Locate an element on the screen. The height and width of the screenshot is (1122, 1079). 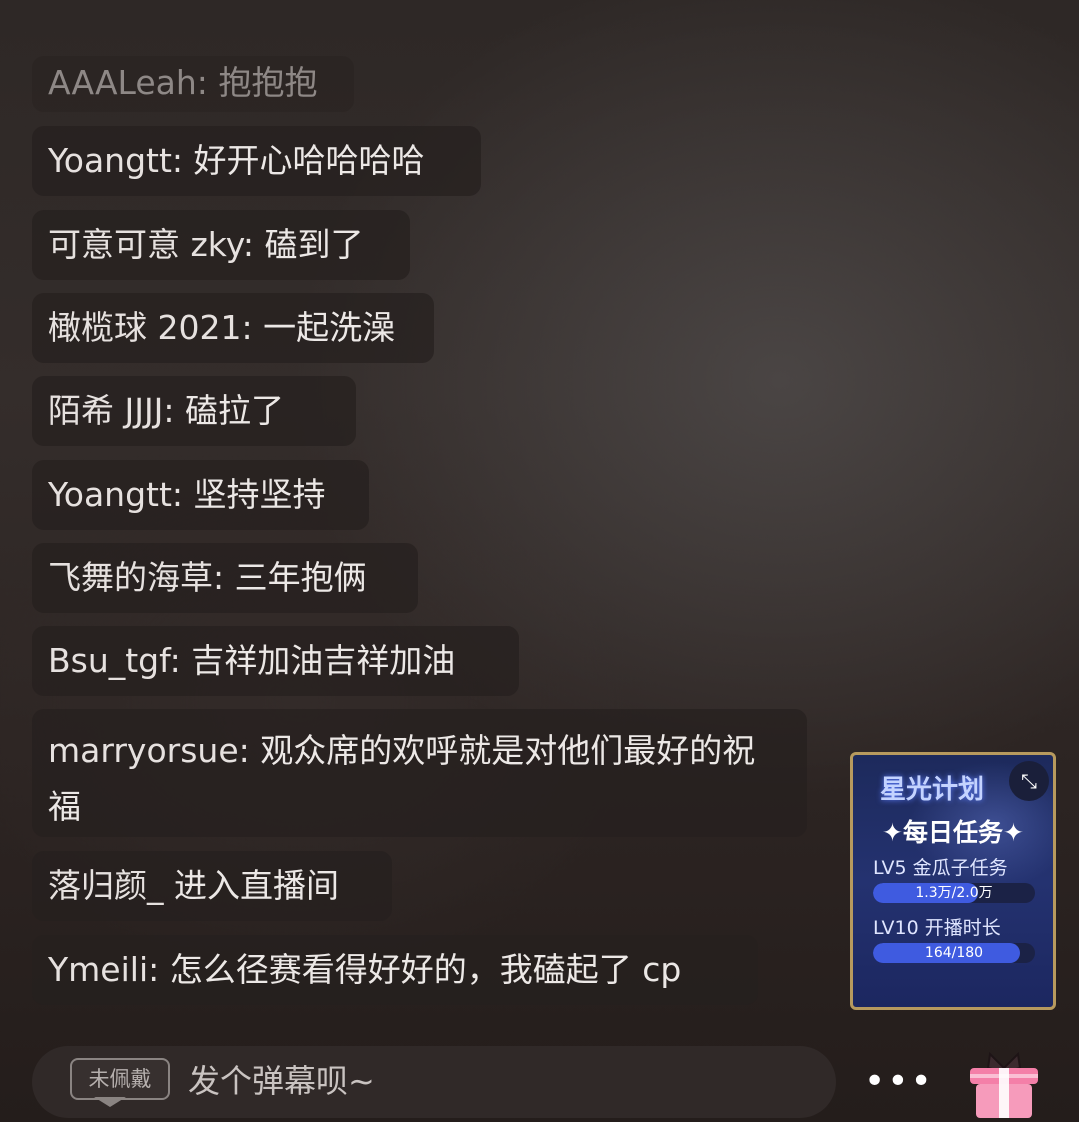
chat-message: Yoangtt: 好开心哈哈哈哈 is located at coordinates (256, 161).